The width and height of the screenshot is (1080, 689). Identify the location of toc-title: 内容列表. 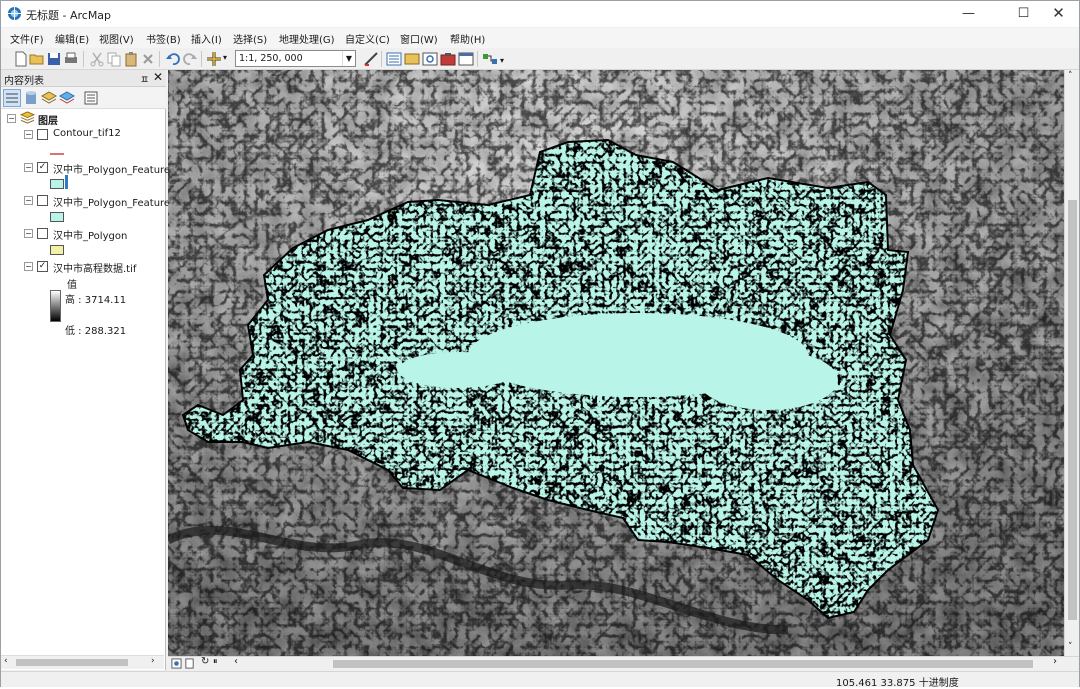
(24, 81).